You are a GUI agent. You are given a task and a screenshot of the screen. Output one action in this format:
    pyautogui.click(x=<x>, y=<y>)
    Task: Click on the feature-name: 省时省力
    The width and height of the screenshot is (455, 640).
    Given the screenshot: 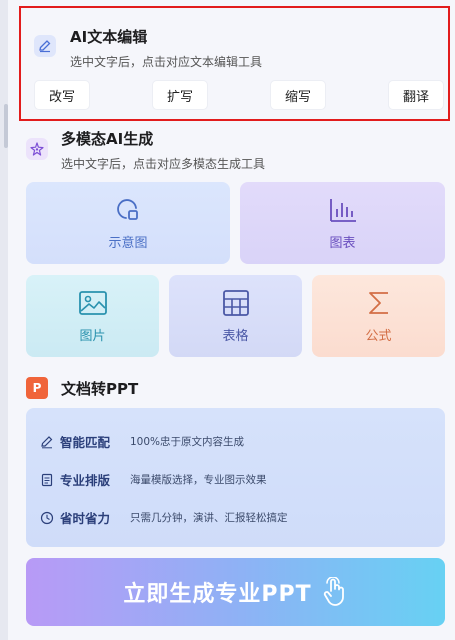 What is the action you would take?
    pyautogui.click(x=85, y=518)
    